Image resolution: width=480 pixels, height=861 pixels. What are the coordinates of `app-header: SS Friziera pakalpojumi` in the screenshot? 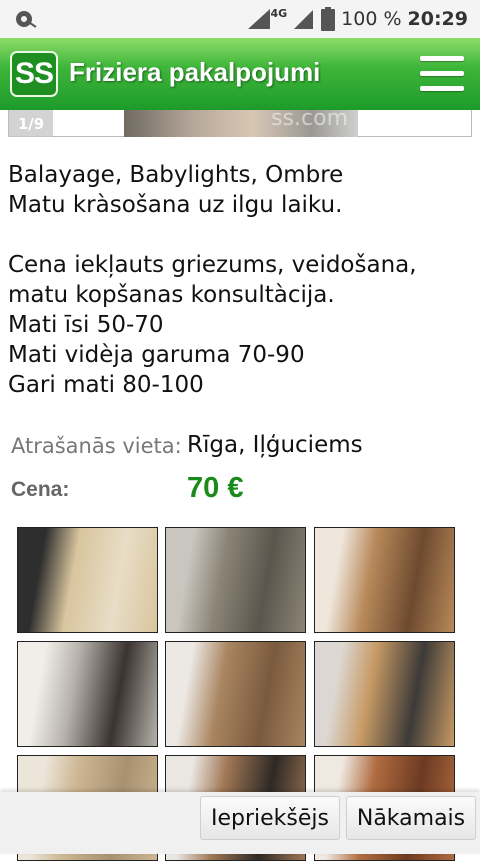 It's located at (240, 74).